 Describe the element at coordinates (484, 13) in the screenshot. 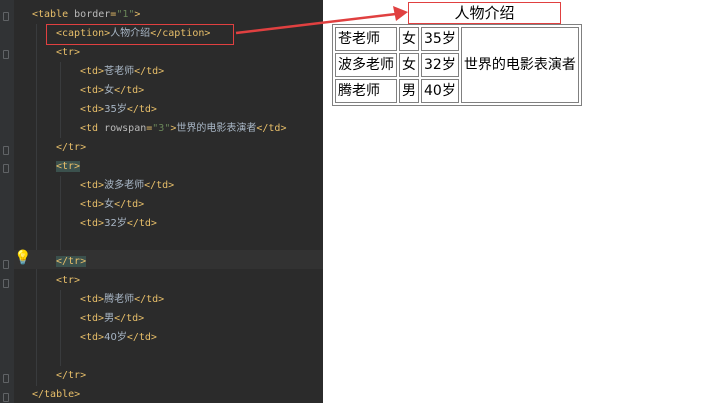

I see `table-caption: 人物介绍` at that location.